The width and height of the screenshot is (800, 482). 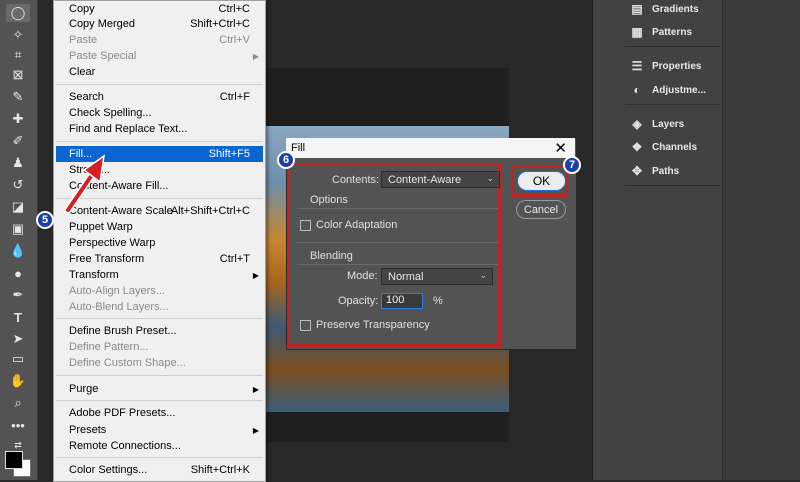 What do you see at coordinates (18, 75) in the screenshot?
I see `frame-tool-icon: ⊠` at bounding box center [18, 75].